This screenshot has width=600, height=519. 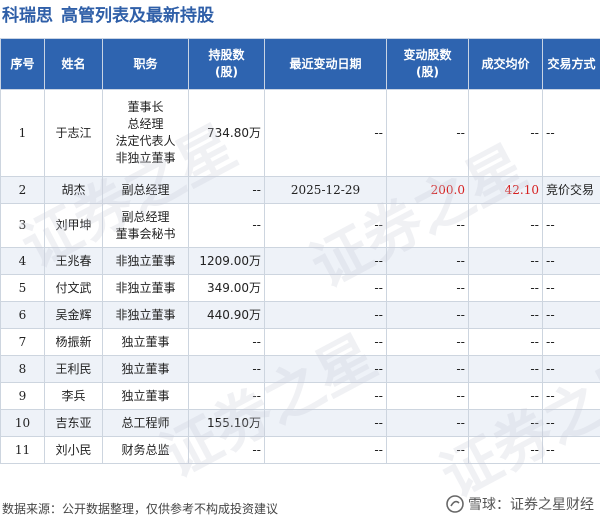 What do you see at coordinates (226, 261) in the screenshot?
I see `shareholding: 1209.00万` at bounding box center [226, 261].